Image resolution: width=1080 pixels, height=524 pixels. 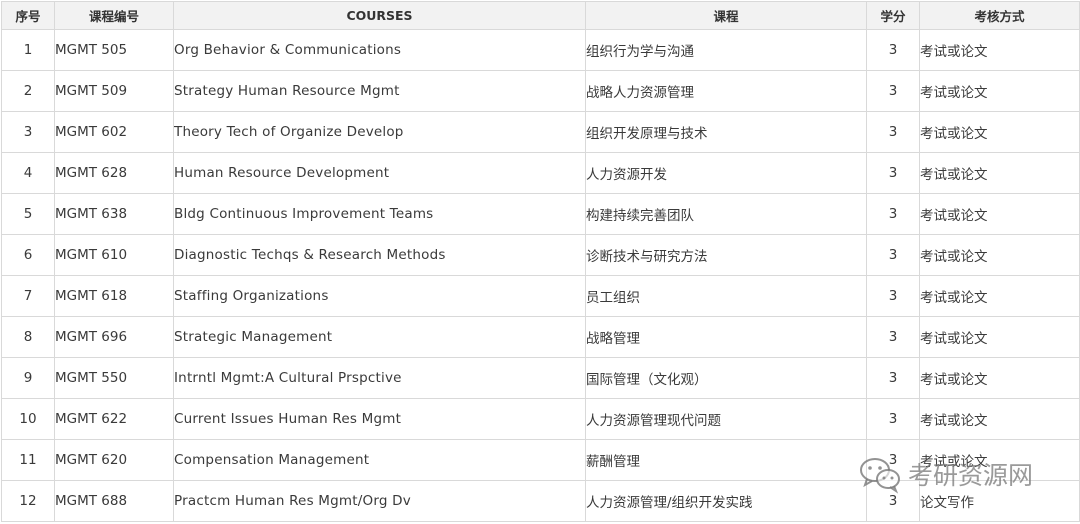 What do you see at coordinates (28, 214) in the screenshot?
I see `cell-no: 5` at bounding box center [28, 214].